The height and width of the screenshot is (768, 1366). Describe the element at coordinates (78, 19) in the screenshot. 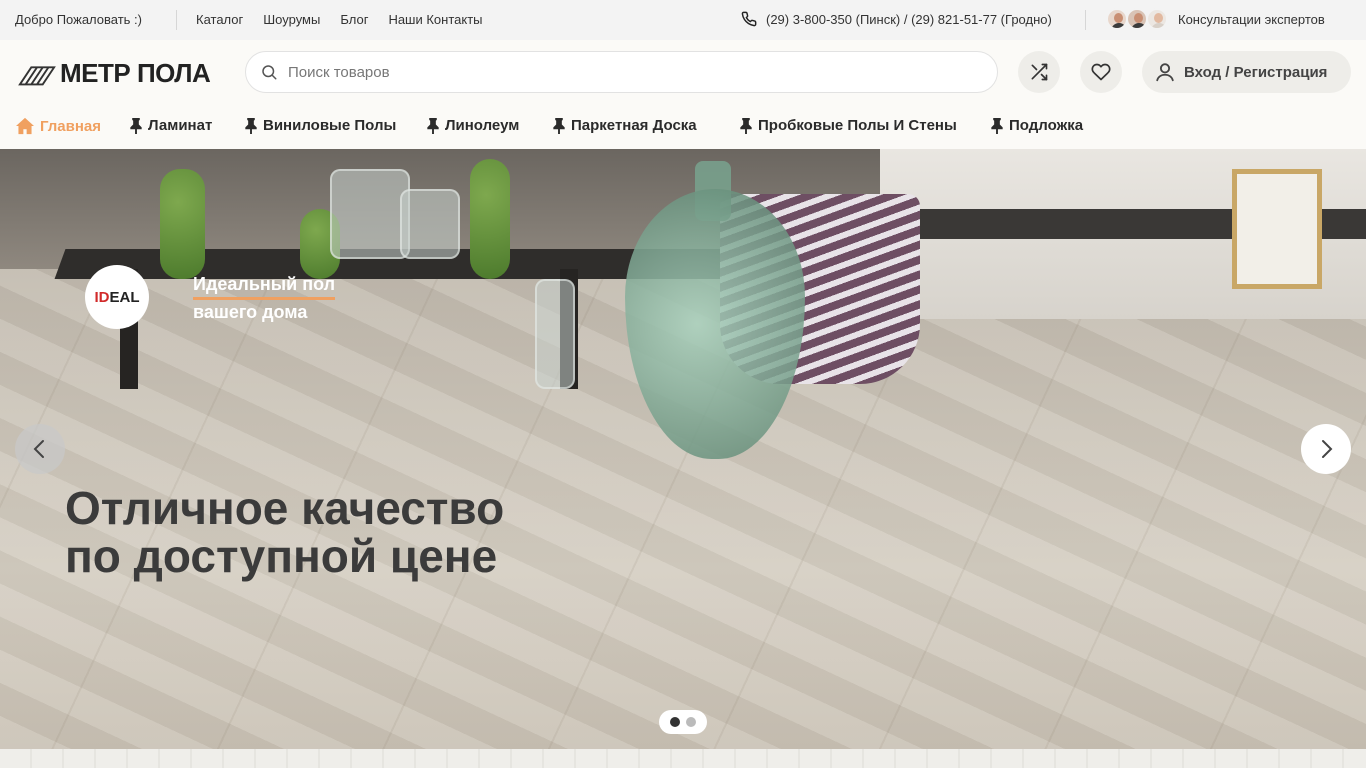

I see `welcome-text: Добро Пожаловать :)` at that location.